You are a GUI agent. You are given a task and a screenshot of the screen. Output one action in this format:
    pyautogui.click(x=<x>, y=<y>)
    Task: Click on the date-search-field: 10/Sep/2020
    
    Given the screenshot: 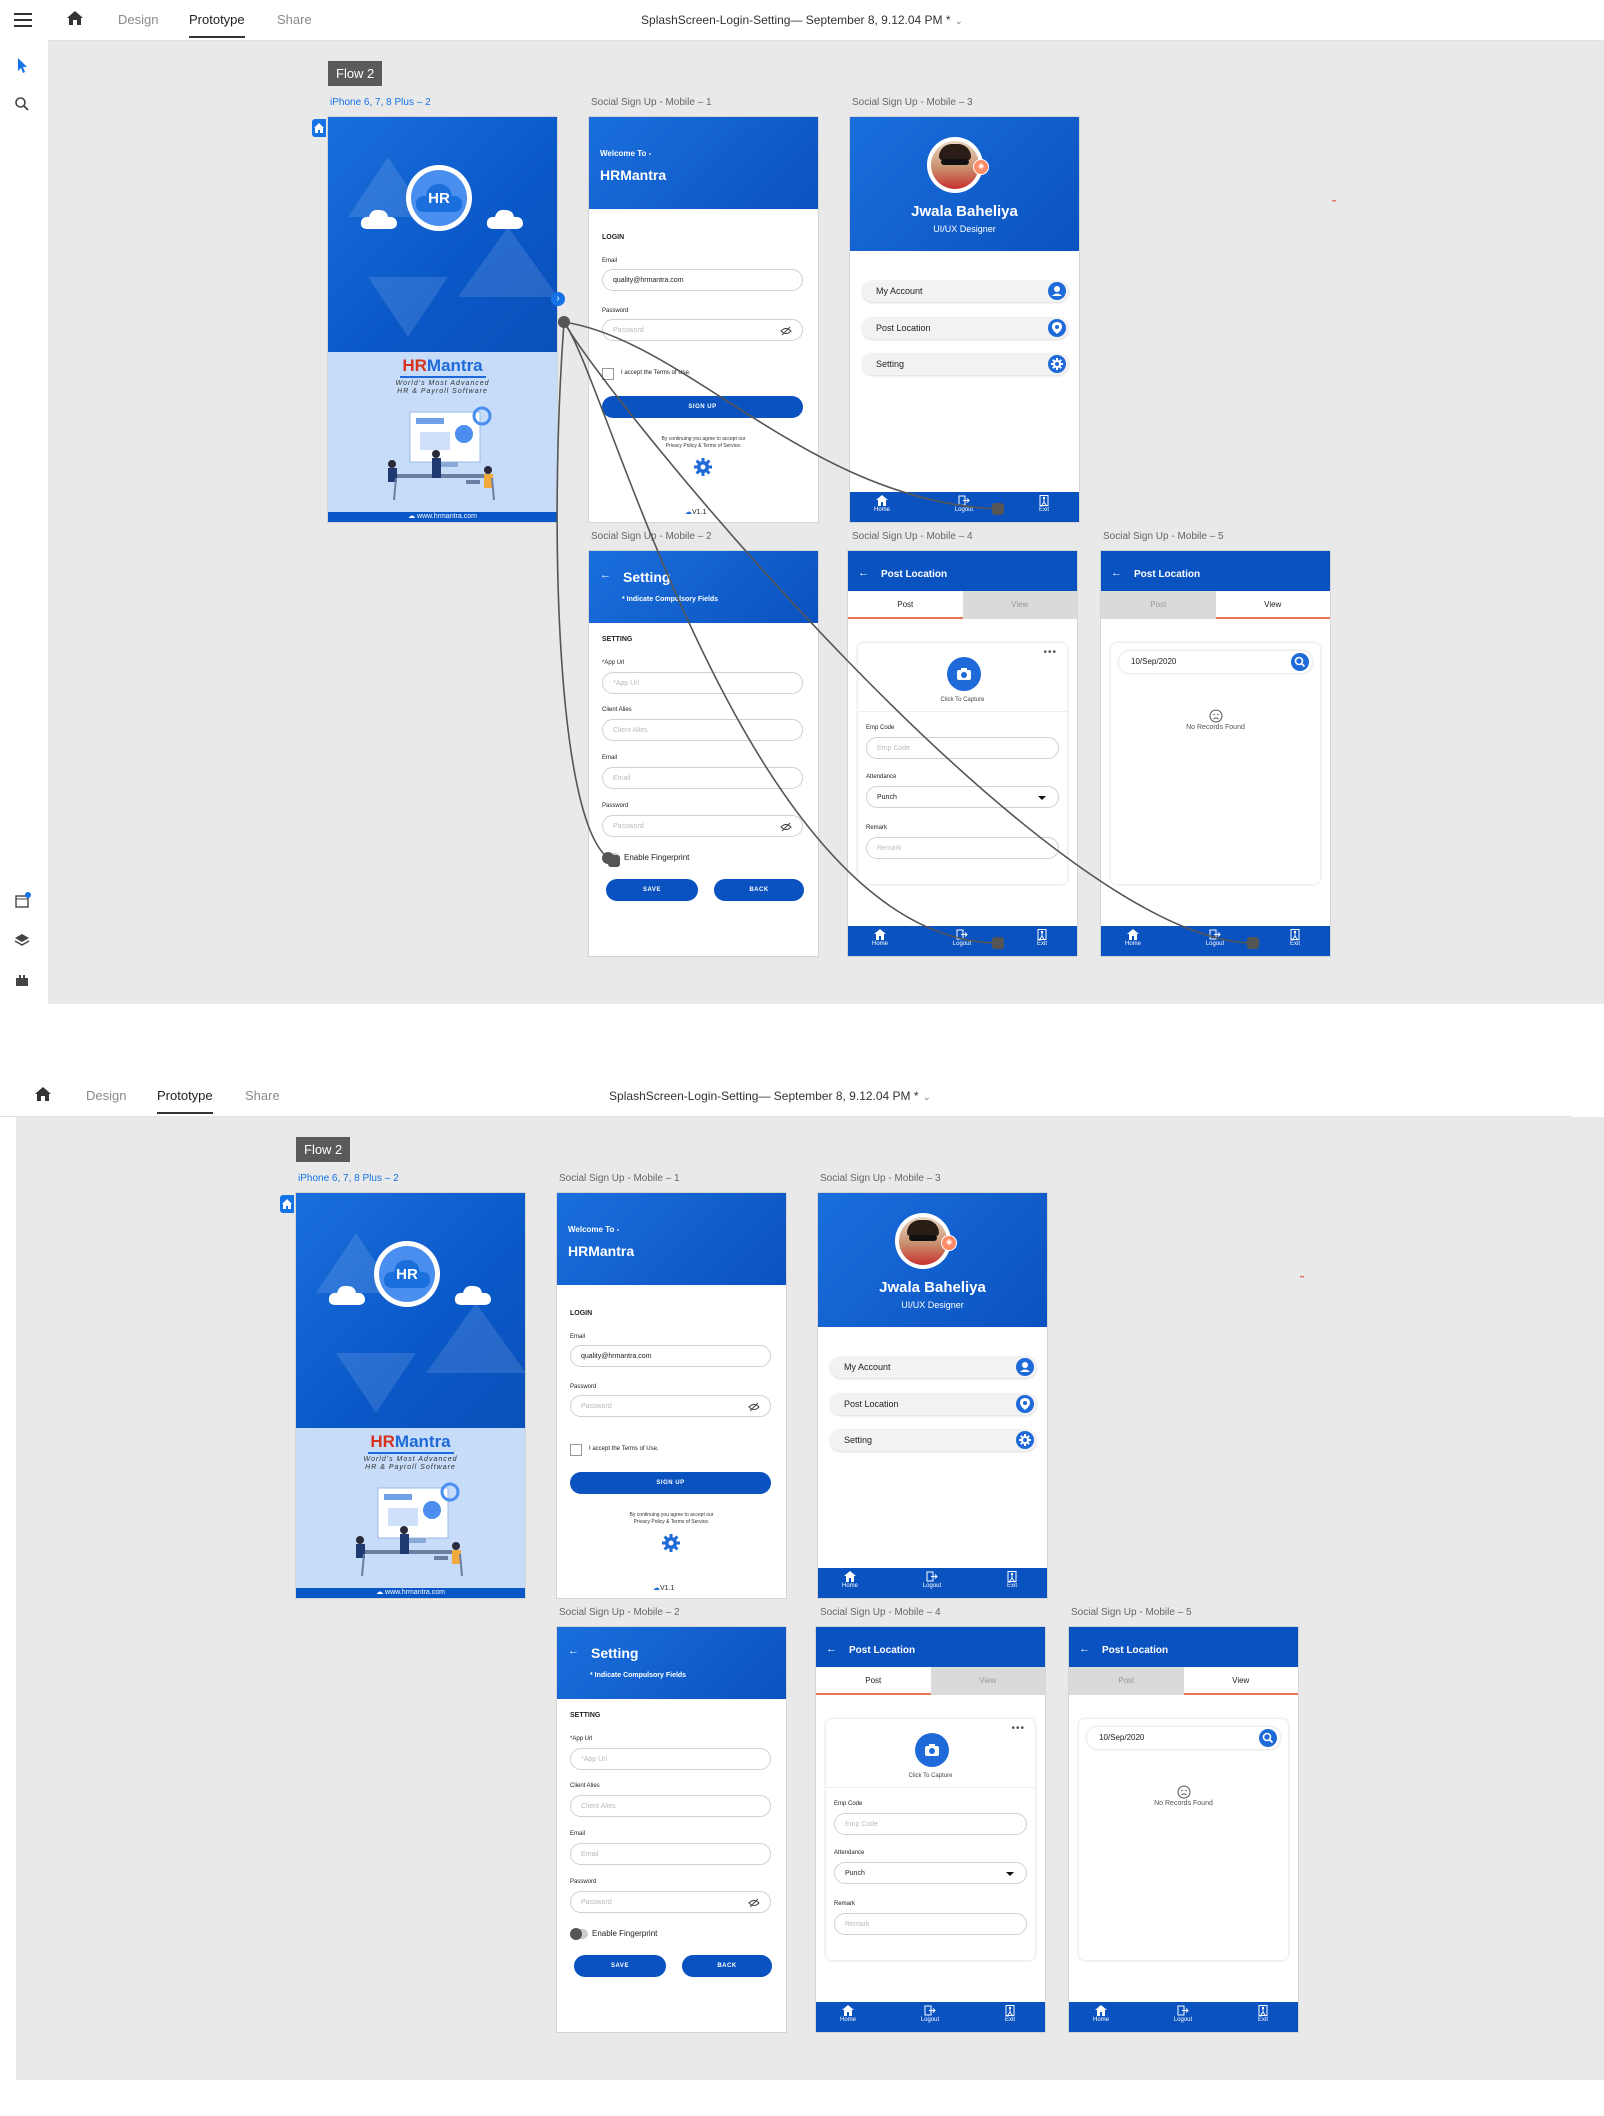 What is the action you would take?
    pyautogui.click(x=1215, y=662)
    